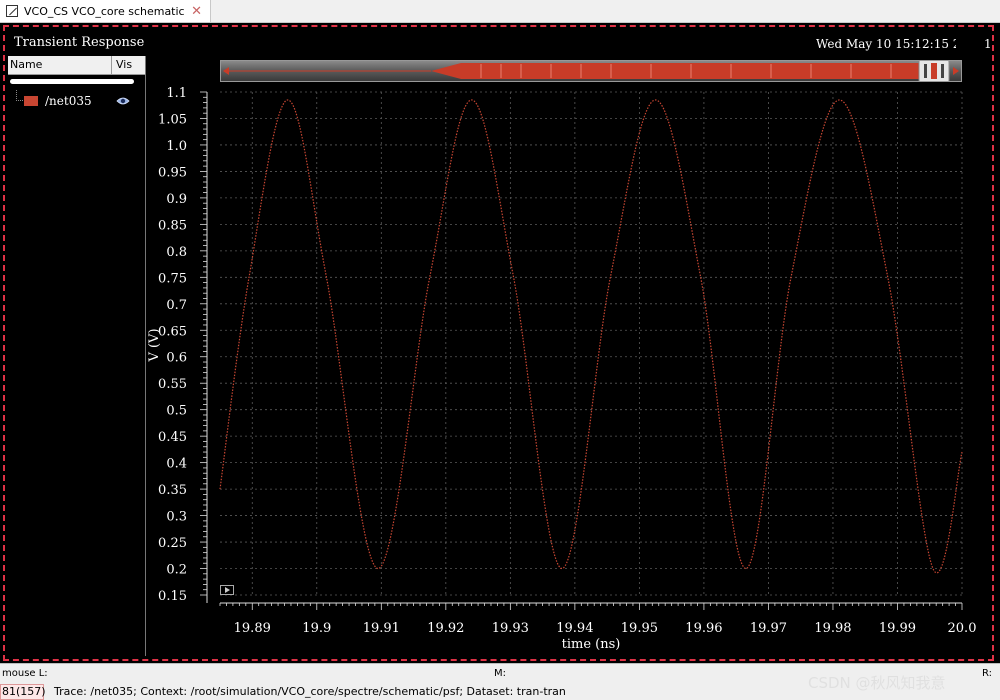  Describe the element at coordinates (877, 683) in the screenshot. I see `watermark: CSDN @秋风知我意` at that location.